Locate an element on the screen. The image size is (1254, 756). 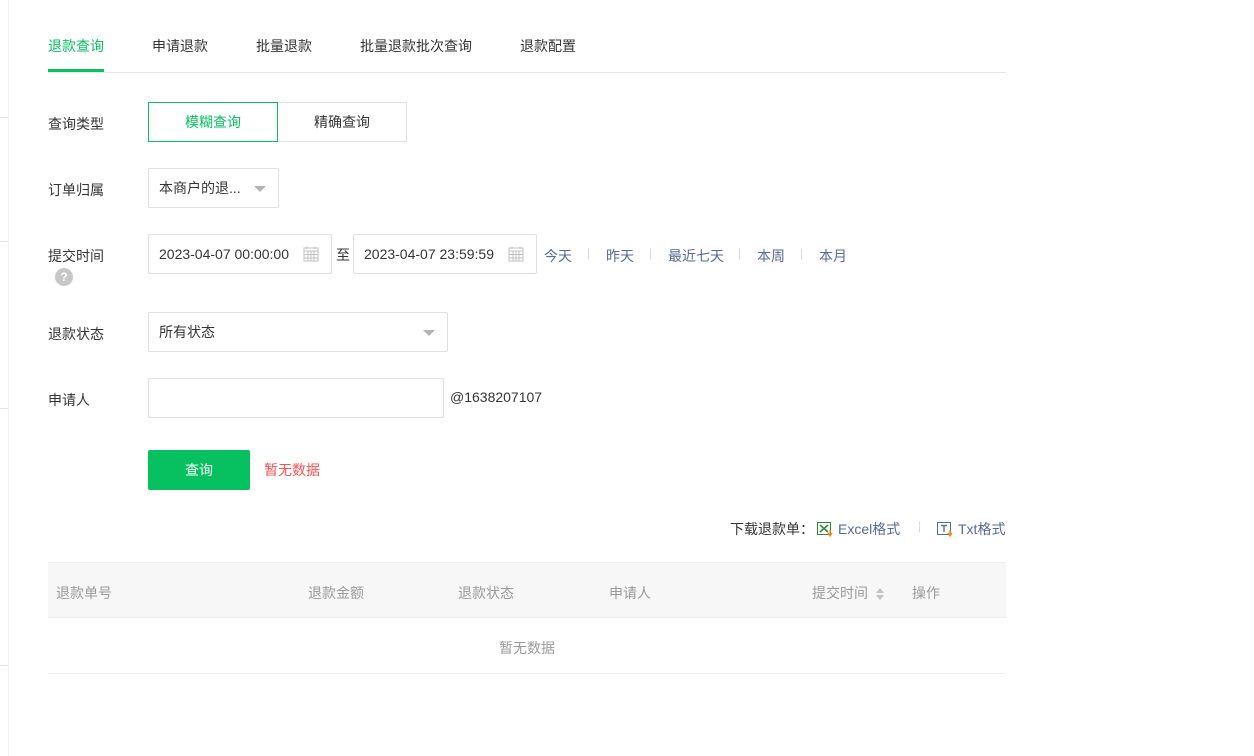
tab-bar: 退款查询 申请退款 批量退款 批量退款批次查询 退款配置 is located at coordinates (527, 36).